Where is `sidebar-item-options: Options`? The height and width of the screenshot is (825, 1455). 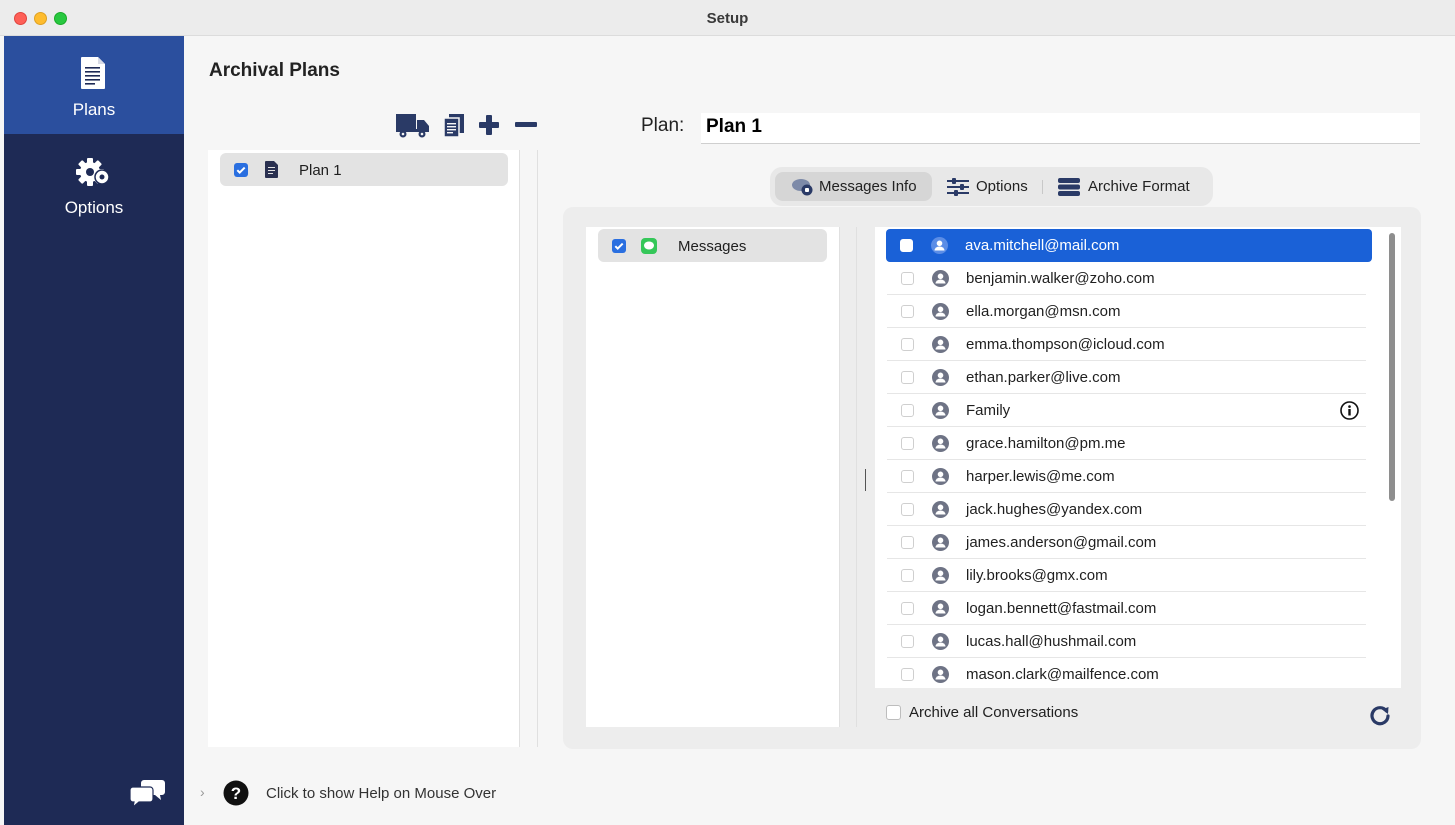
sidebar-item-options: Options is located at coordinates (94, 183).